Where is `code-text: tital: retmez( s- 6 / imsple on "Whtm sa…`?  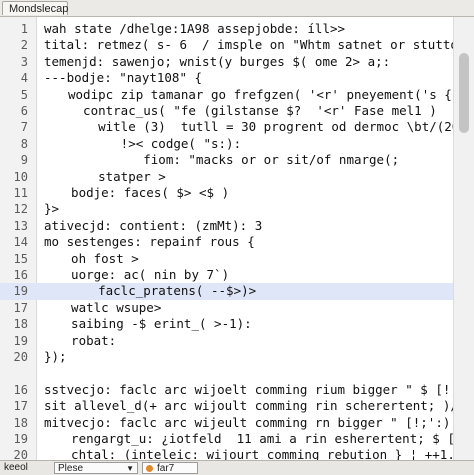
code-text: tital: retmez( s- 6 / imsple on "Whtm sa… is located at coordinates (259, 45).